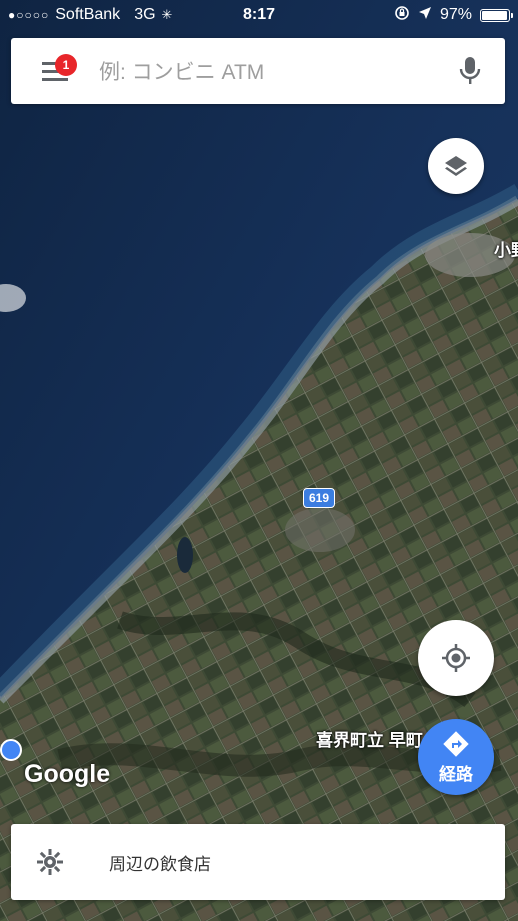  I want to click on search-bar: 1 例: コンビニ ATM, so click(258, 71).